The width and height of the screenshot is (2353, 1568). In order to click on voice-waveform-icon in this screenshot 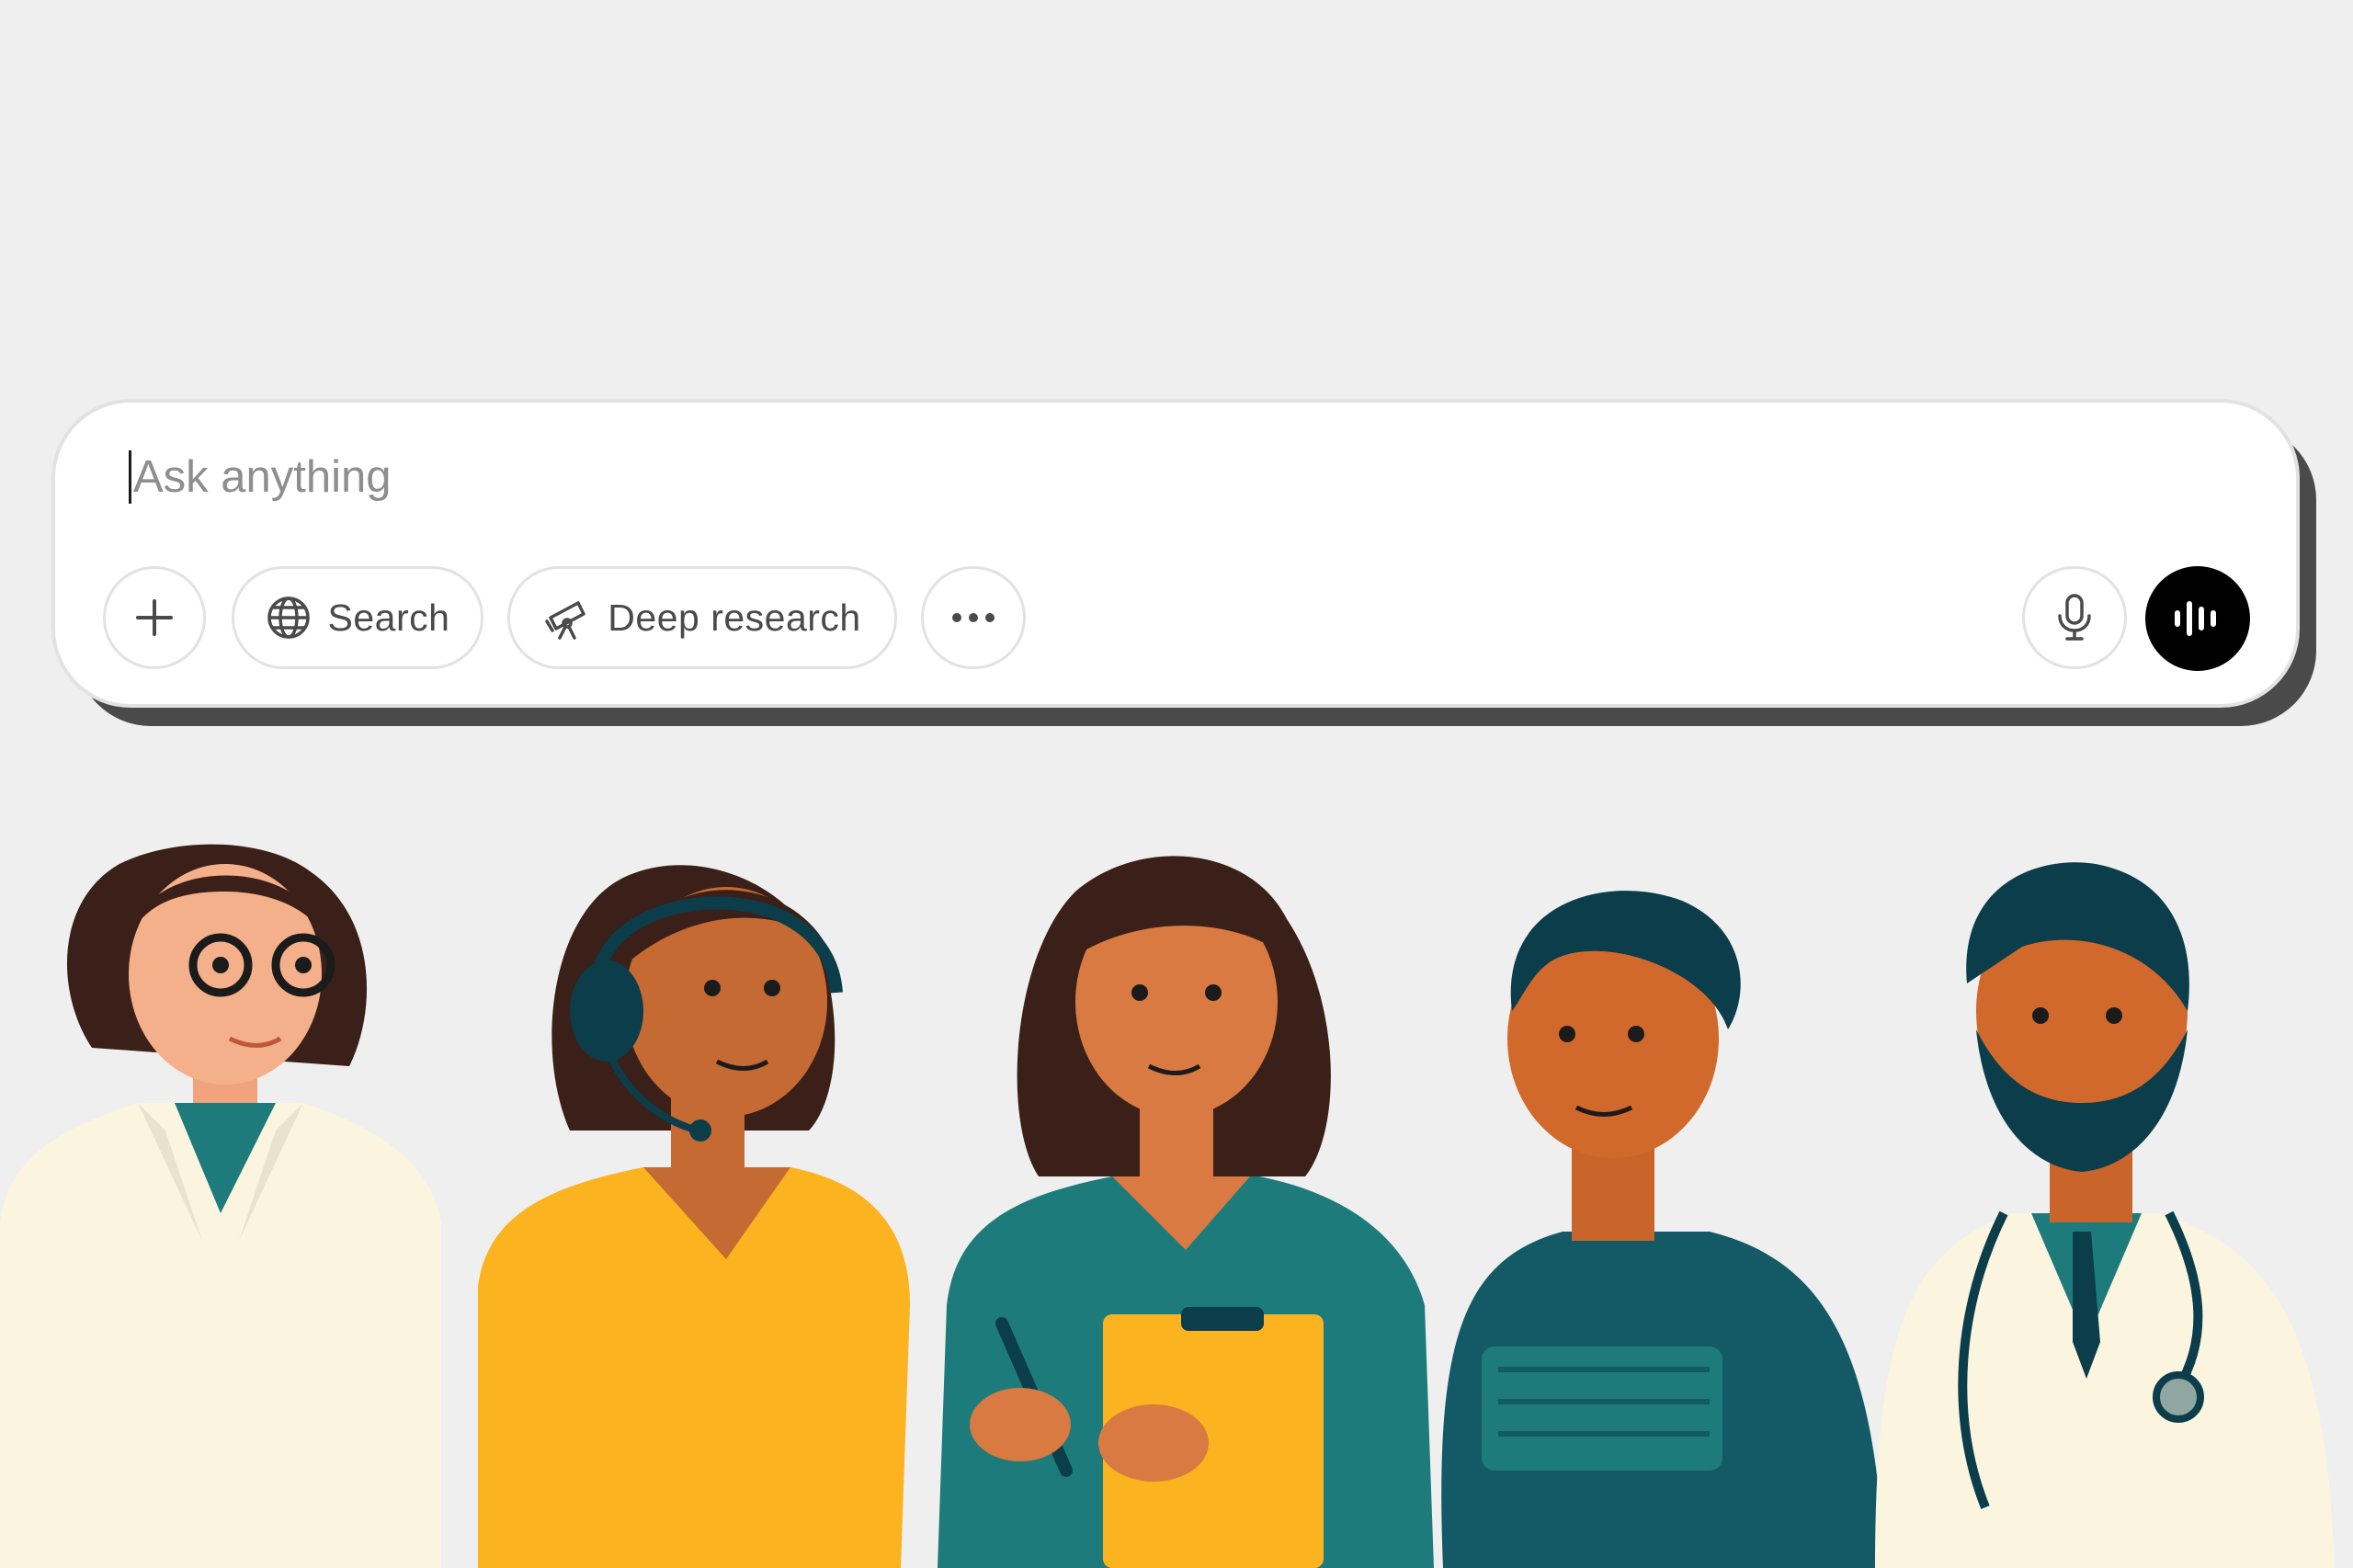, I will do `click(2197, 619)`.